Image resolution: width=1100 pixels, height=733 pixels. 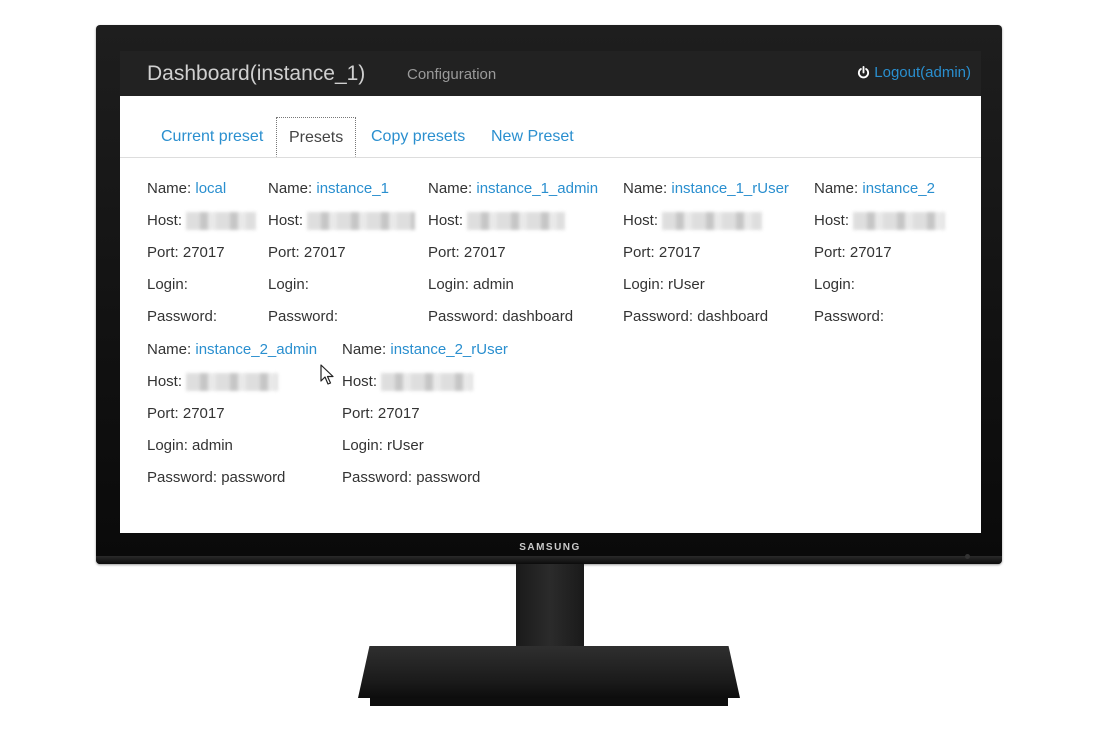 I want to click on preset-name-row: Name: instance_2, so click(x=874, y=190).